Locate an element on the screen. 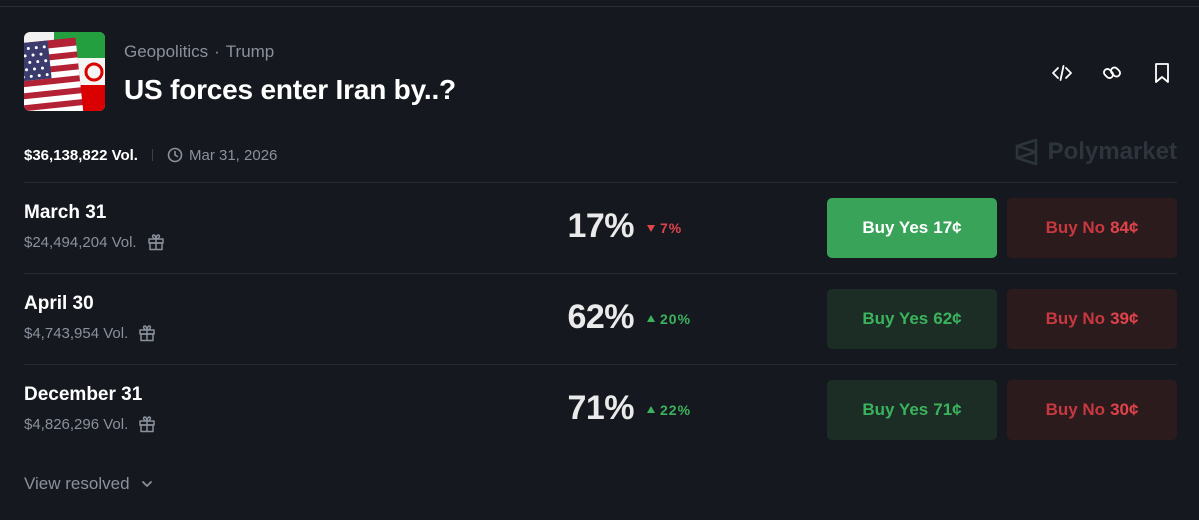 The height and width of the screenshot is (520, 1199). probability-change-value: 20% is located at coordinates (676, 319).